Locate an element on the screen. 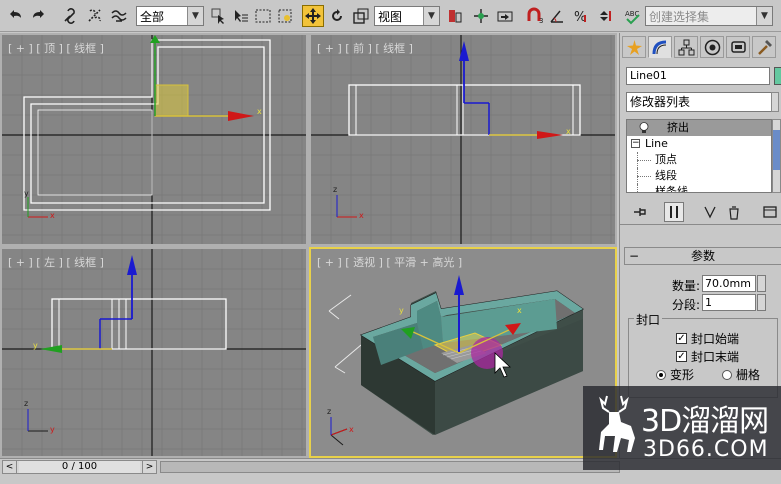 Image resolution: width=781 pixels, height=484 pixels. viewport-top-label: [ + ] [ 顶 ] [ 线框 ] is located at coordinates (56, 48).